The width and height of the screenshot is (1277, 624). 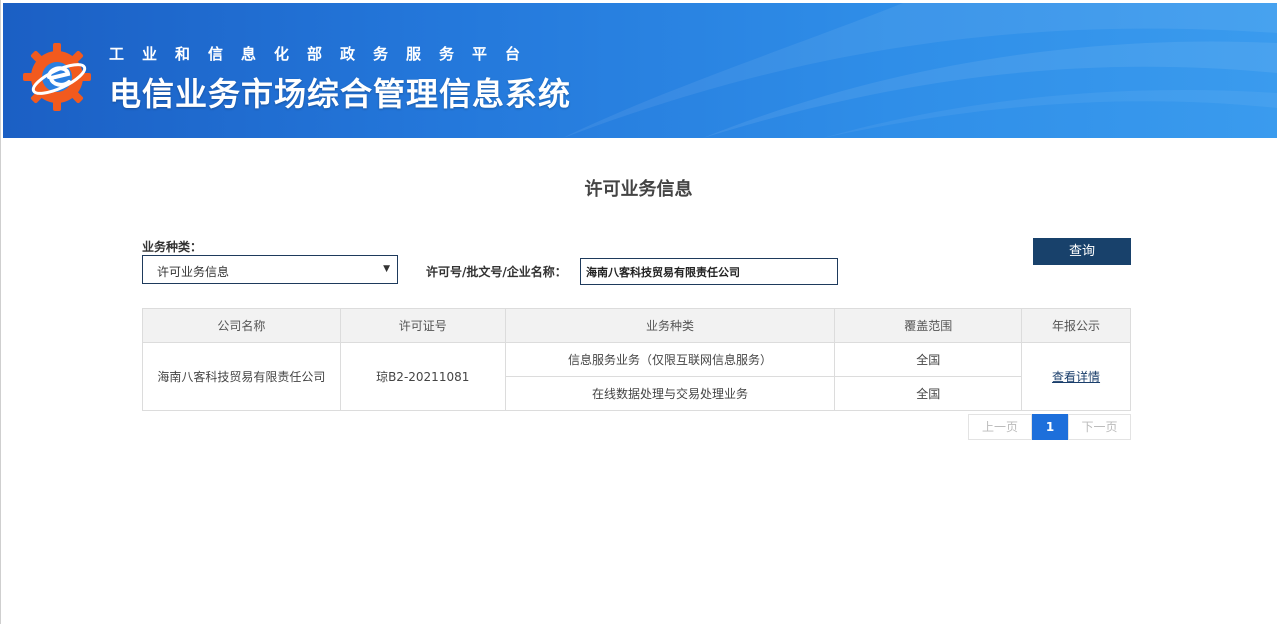 What do you see at coordinates (670, 393) in the screenshot?
I see `business-type-cell: 在线数据处理与交易处理业务` at bounding box center [670, 393].